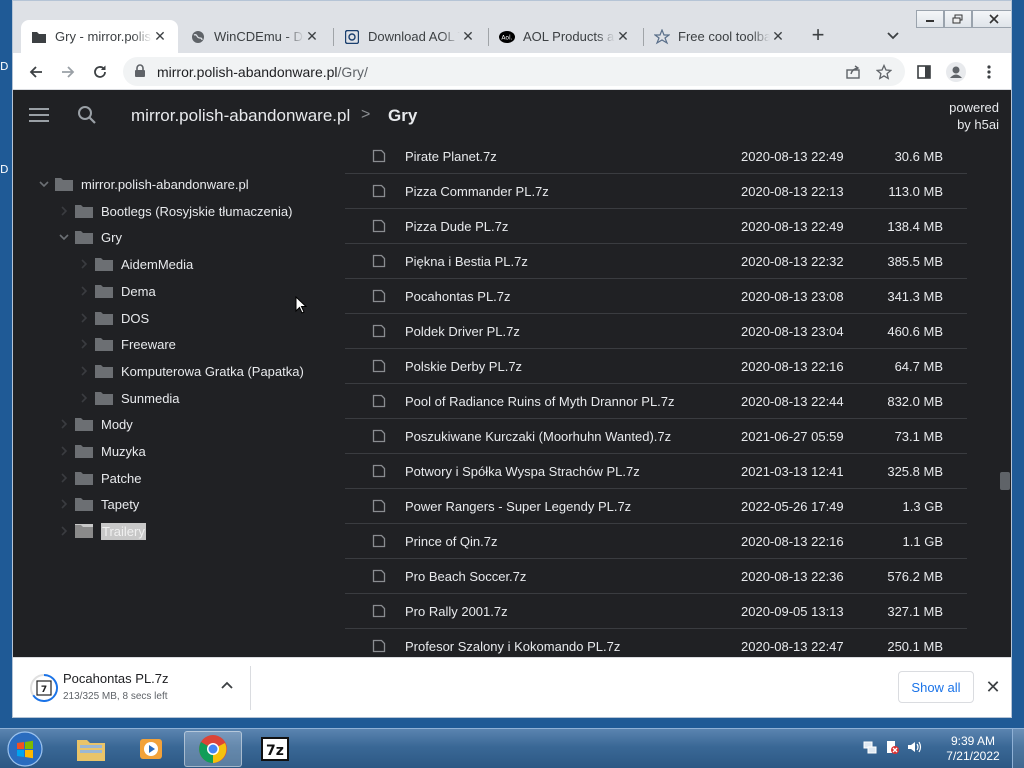  I want to click on chrome-icon, so click(213, 749).